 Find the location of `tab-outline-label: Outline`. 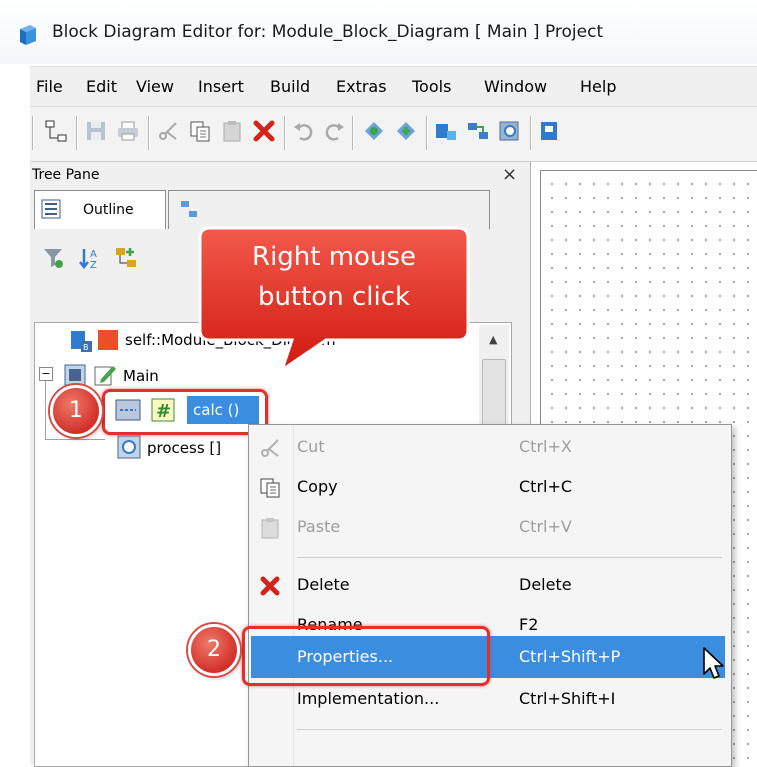

tab-outline-label: Outline is located at coordinates (108, 210).